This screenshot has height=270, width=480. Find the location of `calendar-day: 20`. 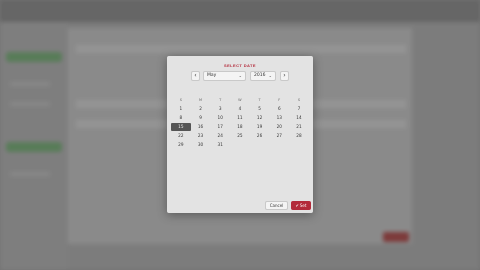

calendar-day: 20 is located at coordinates (279, 127).